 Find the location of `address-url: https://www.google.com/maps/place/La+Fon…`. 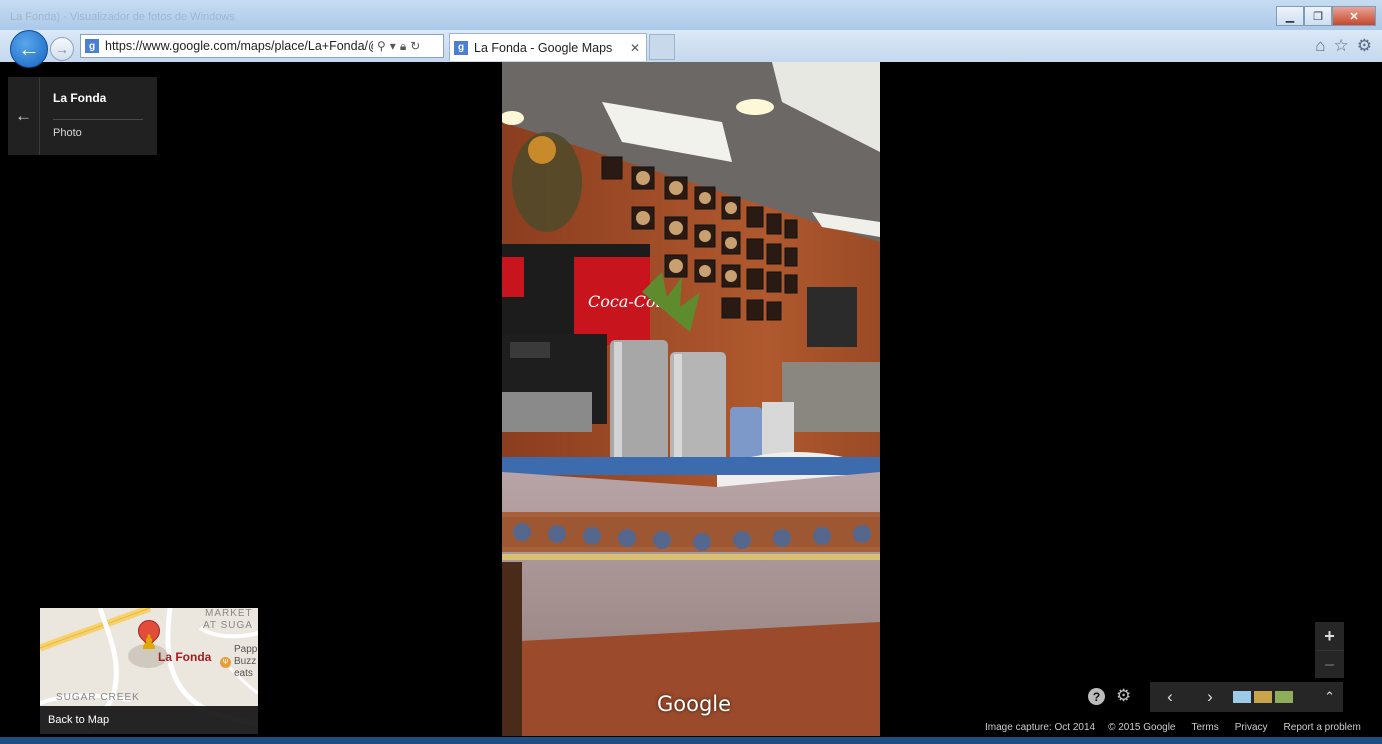

address-url: https://www.google.com/maps/place/La+Fon… is located at coordinates (239, 46).